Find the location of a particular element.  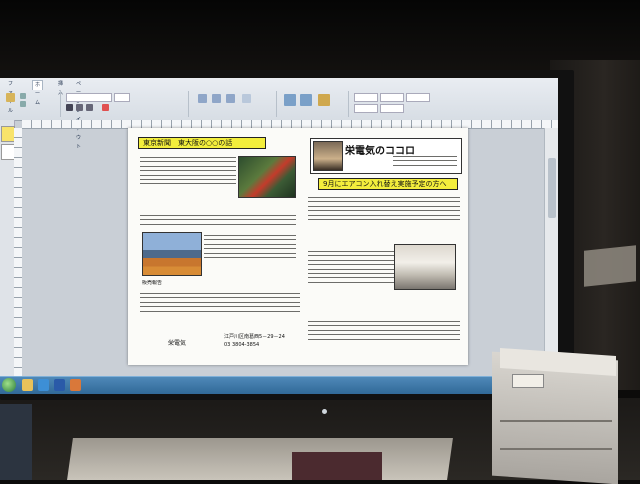

tab-file: ファイル is located at coordinates (10, 97).